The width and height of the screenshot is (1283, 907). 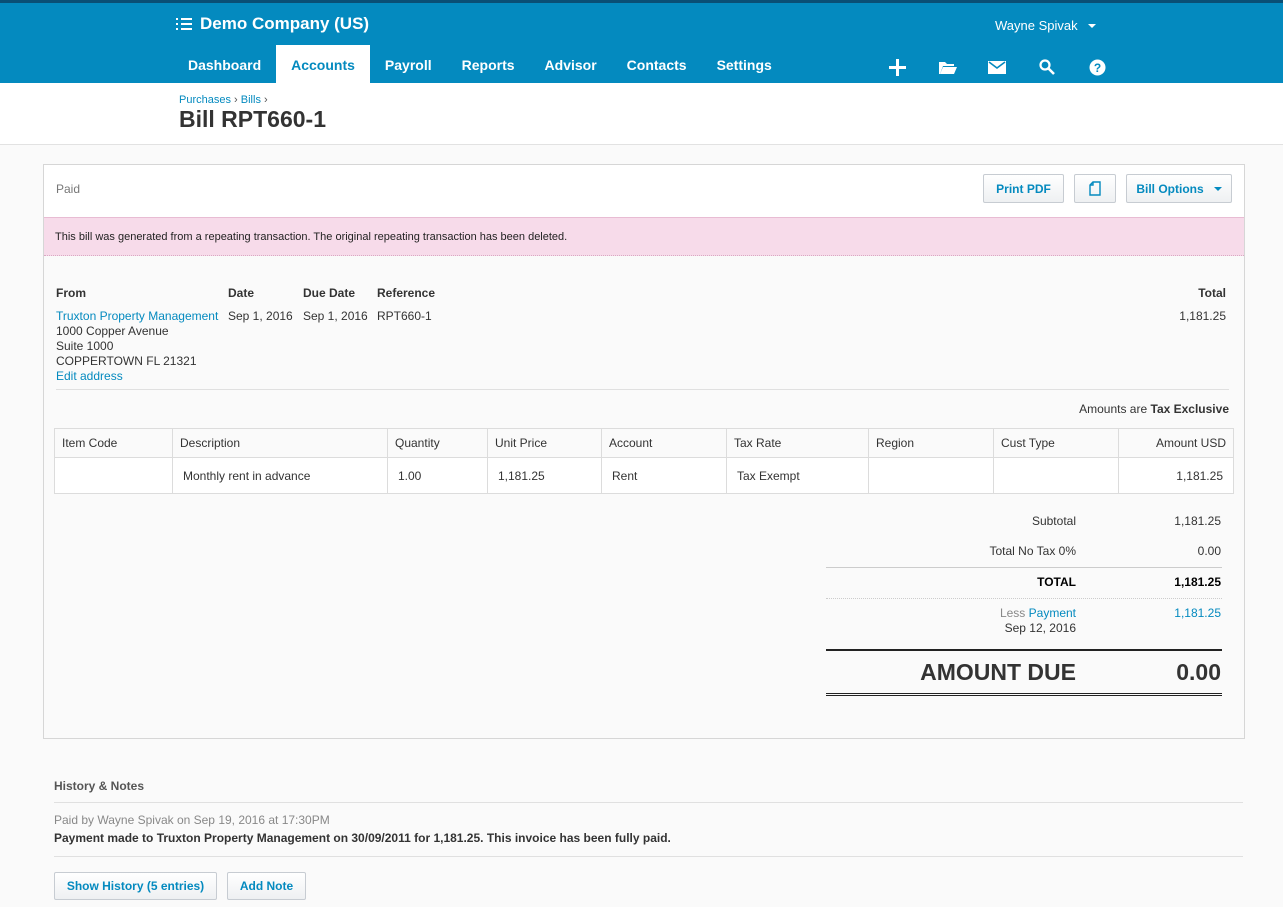 I want to click on column-header: Tax Rate, so click(x=797, y=443).